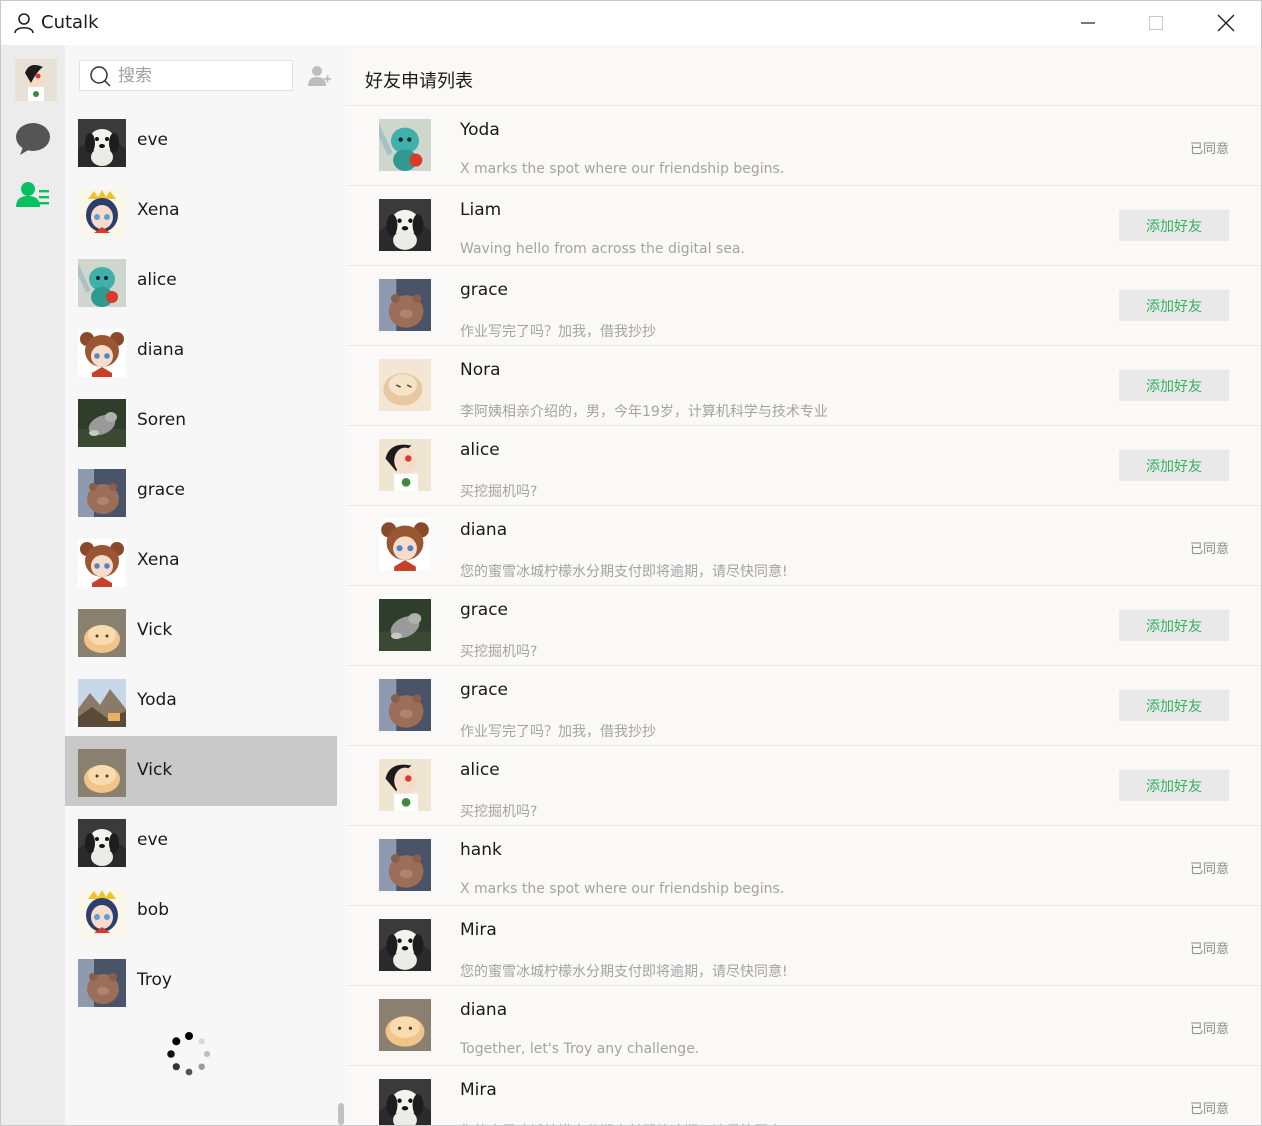 The height and width of the screenshot is (1126, 1262). I want to click on contact-name: bob, so click(153, 910).